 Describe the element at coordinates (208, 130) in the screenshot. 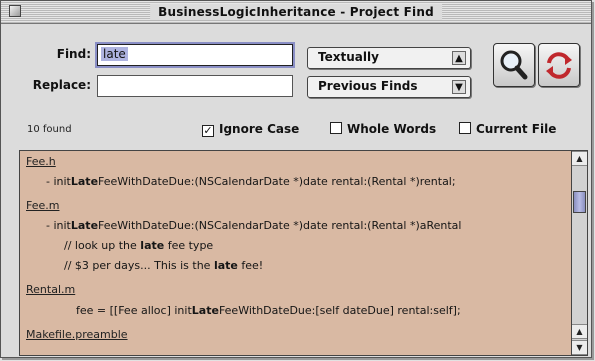

I see `checkmark-icon: ✓` at that location.